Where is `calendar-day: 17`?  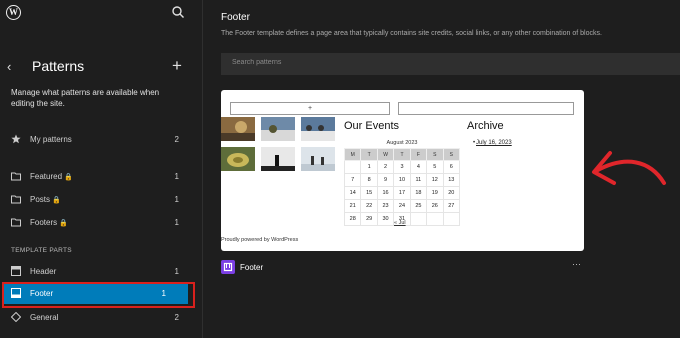
calendar-day: 17 is located at coordinates (402, 193).